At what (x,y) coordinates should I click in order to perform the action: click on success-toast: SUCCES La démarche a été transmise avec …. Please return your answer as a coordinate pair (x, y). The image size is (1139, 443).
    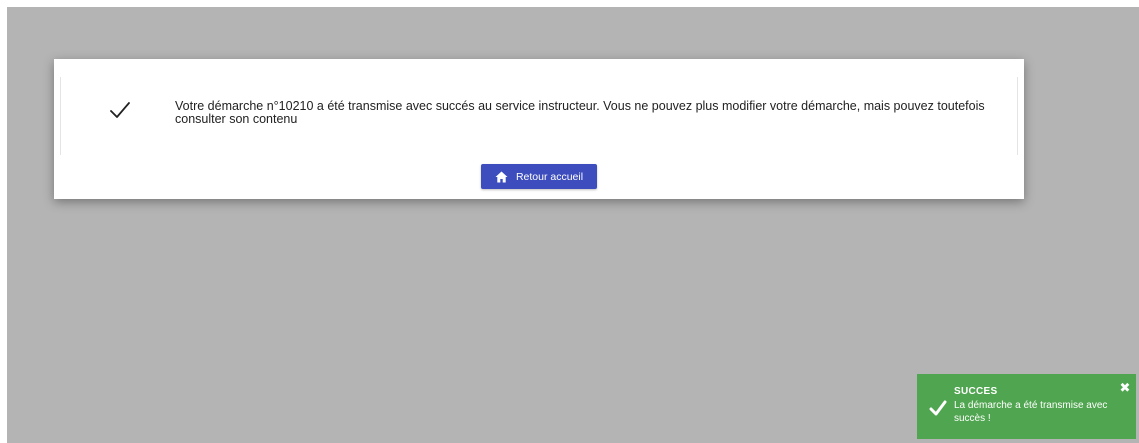
    Looking at the image, I should click on (1026, 406).